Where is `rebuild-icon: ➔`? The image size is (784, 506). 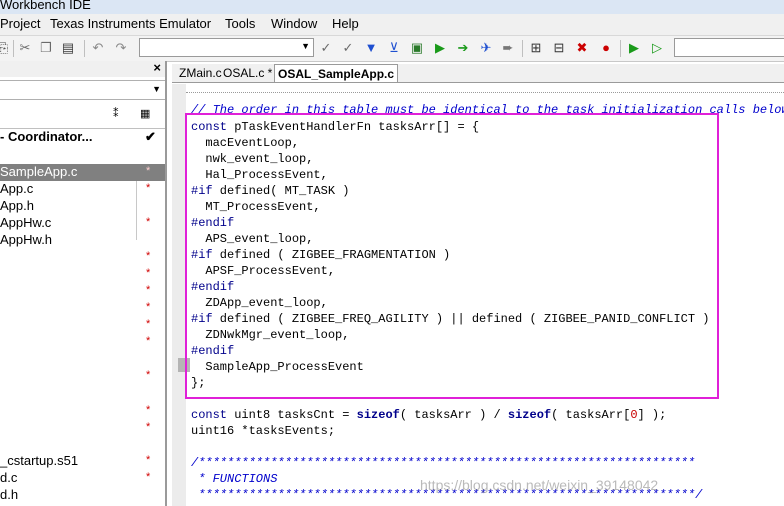
rebuild-icon: ➔ is located at coordinates (463, 48).